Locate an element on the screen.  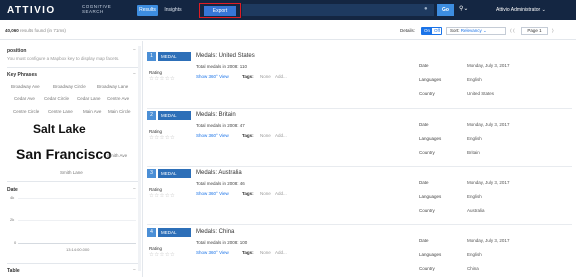
meta-value: Australia is located at coordinates (476, 210).